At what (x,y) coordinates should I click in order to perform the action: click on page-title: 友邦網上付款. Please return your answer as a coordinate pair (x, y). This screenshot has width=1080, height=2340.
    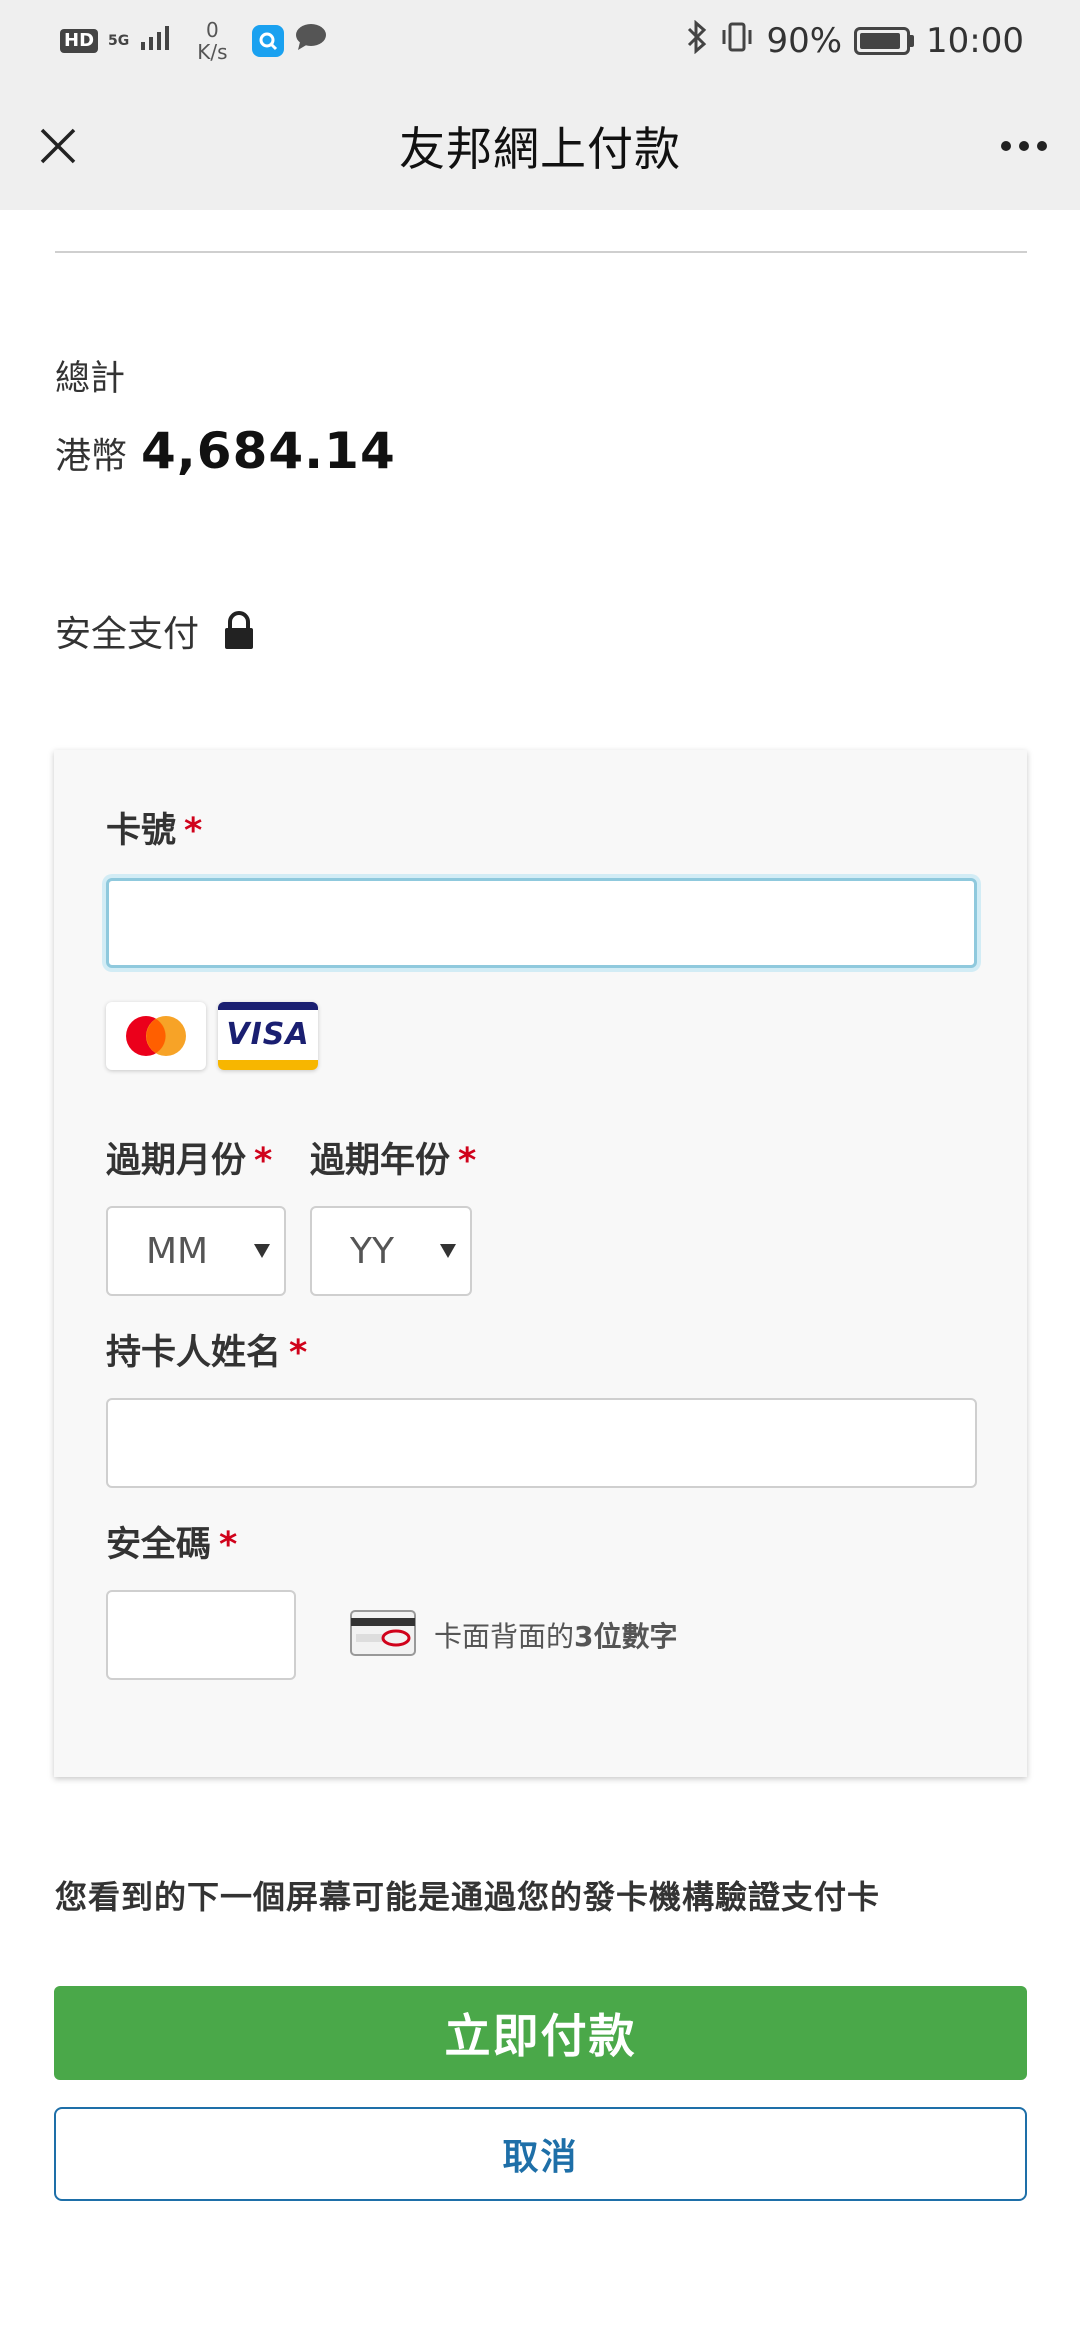
    Looking at the image, I should click on (540, 149).